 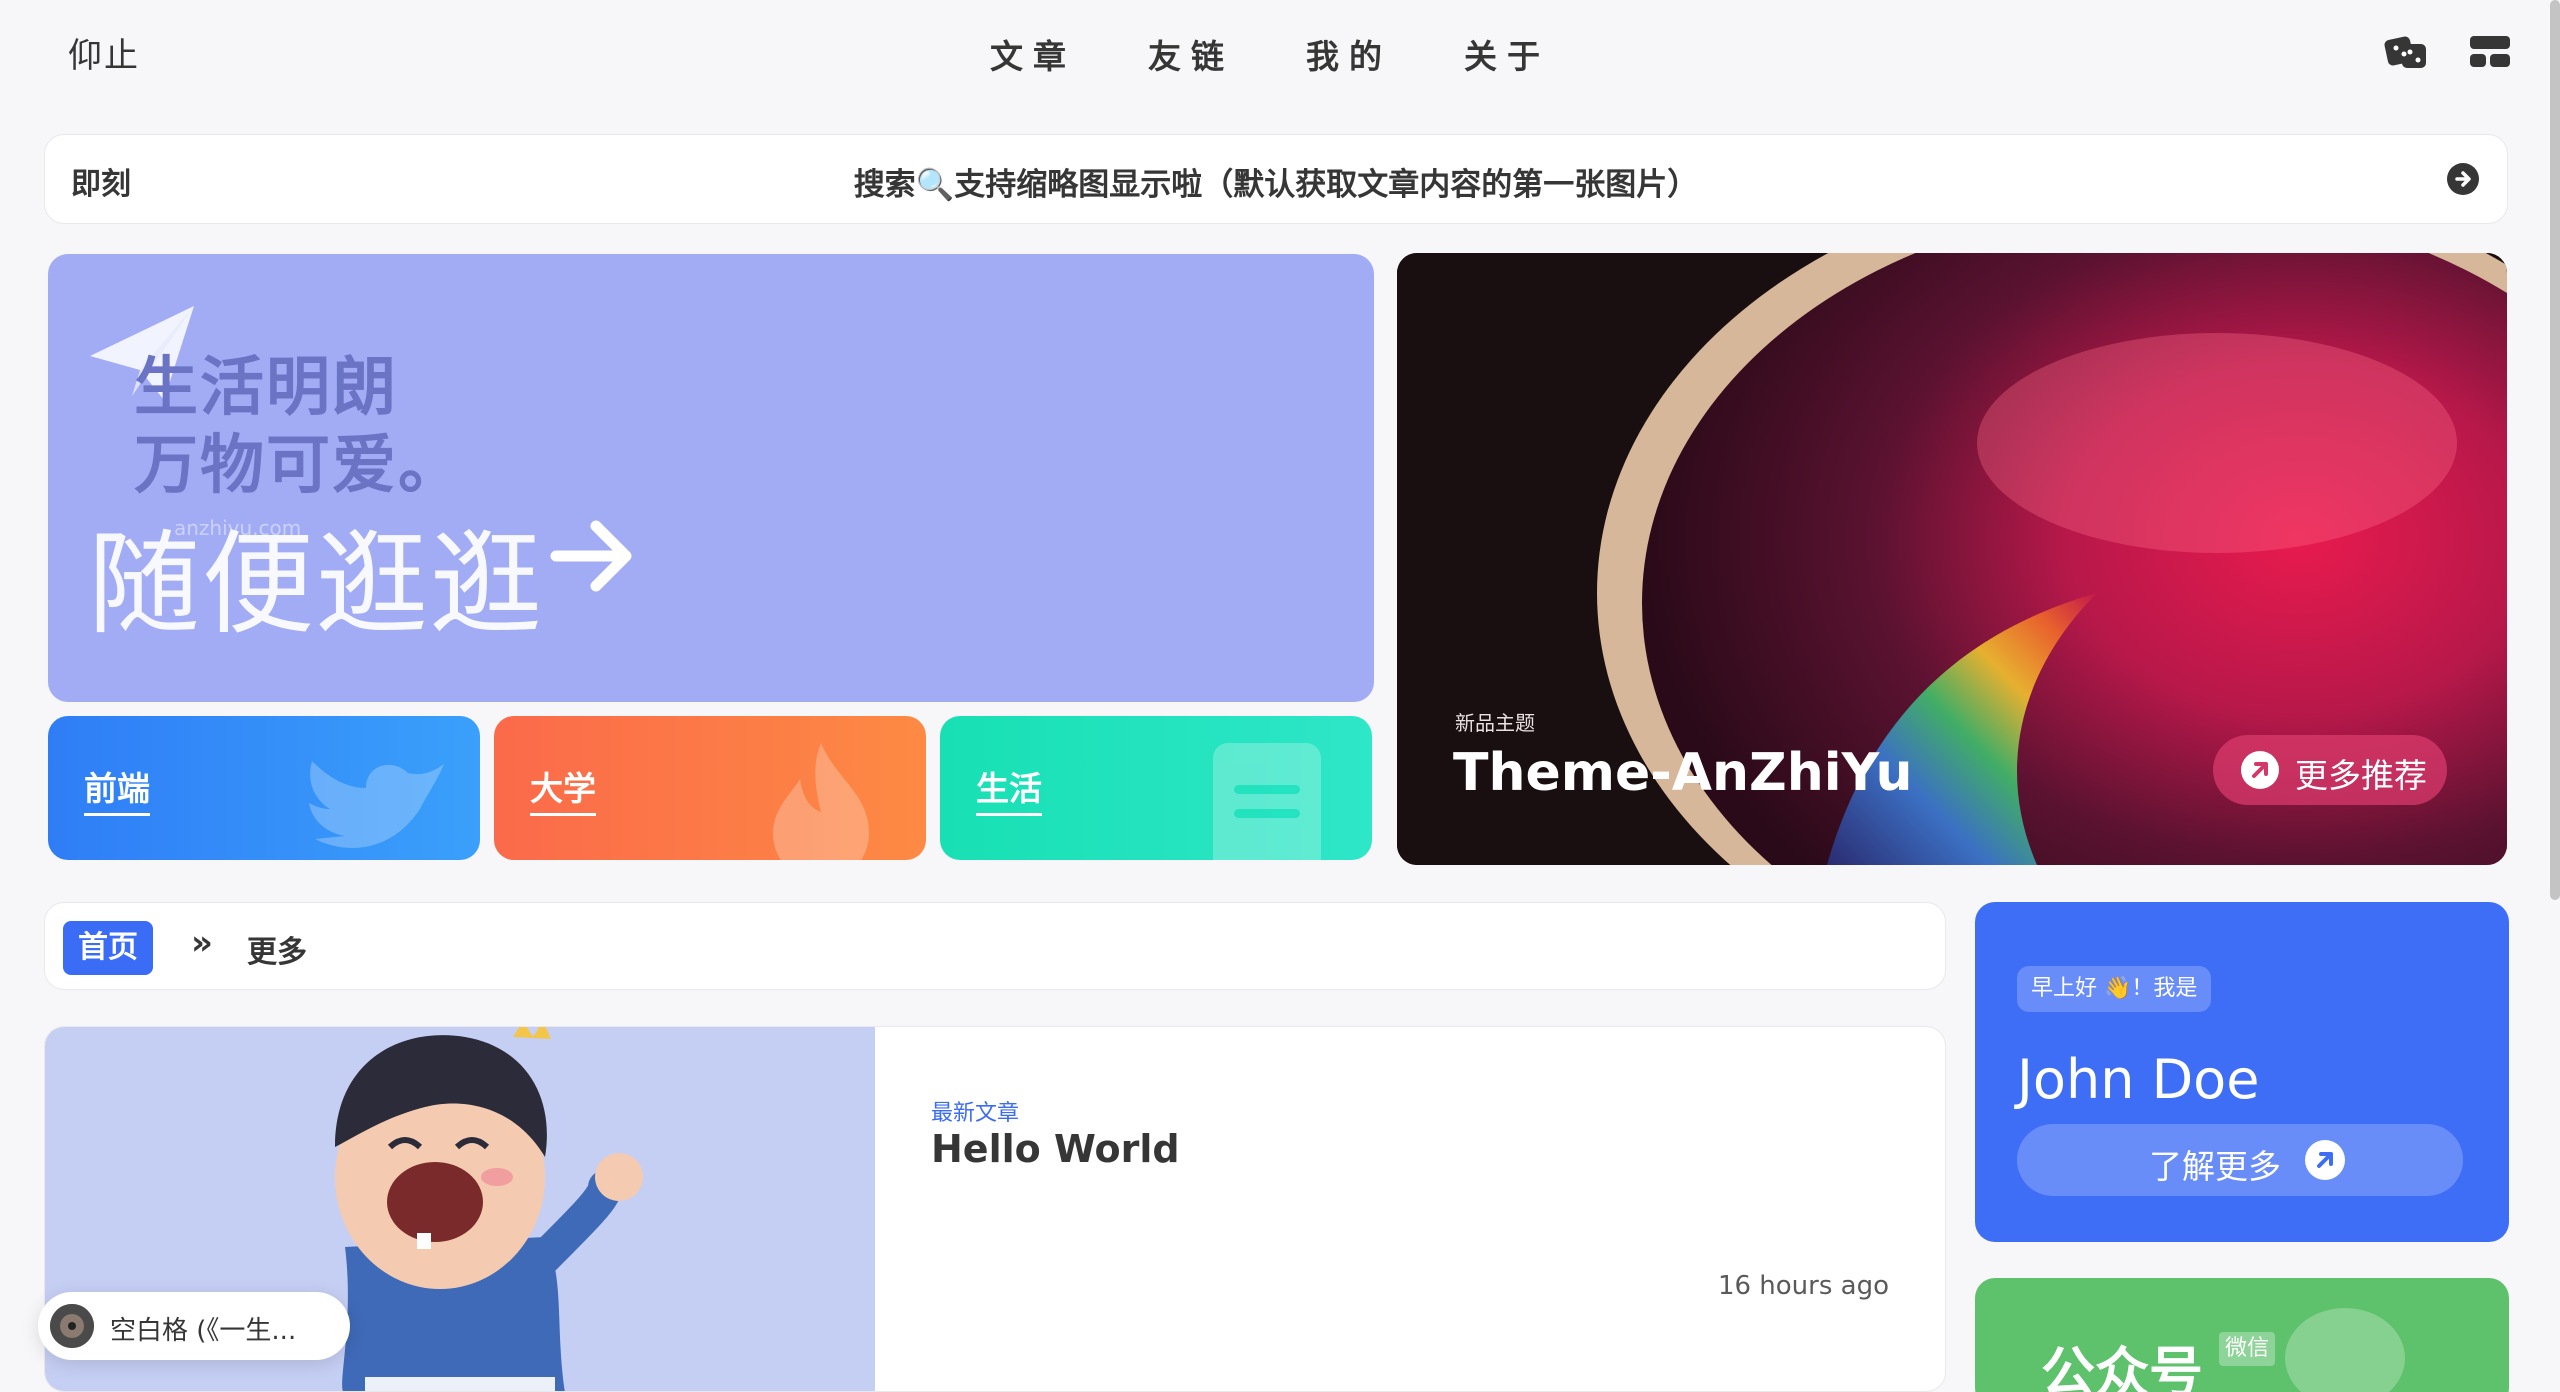 What do you see at coordinates (72, 1326) in the screenshot?
I see `album-cover` at bounding box center [72, 1326].